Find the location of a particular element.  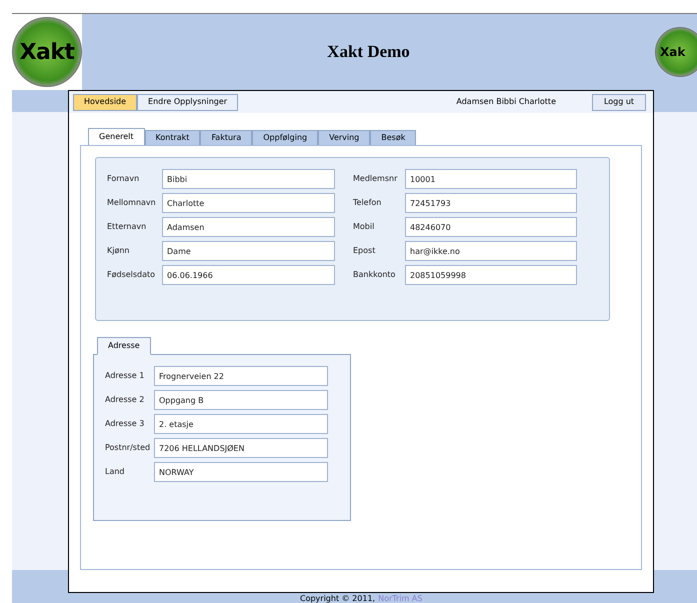

field-label: Epost is located at coordinates (364, 251).